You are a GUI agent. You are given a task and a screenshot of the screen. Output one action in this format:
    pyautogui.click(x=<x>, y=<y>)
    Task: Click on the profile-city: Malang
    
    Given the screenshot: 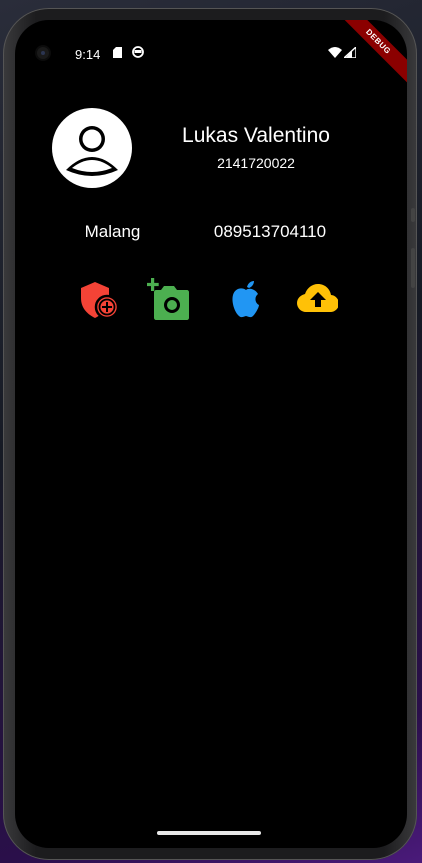 What is the action you would take?
    pyautogui.click(x=112, y=231)
    